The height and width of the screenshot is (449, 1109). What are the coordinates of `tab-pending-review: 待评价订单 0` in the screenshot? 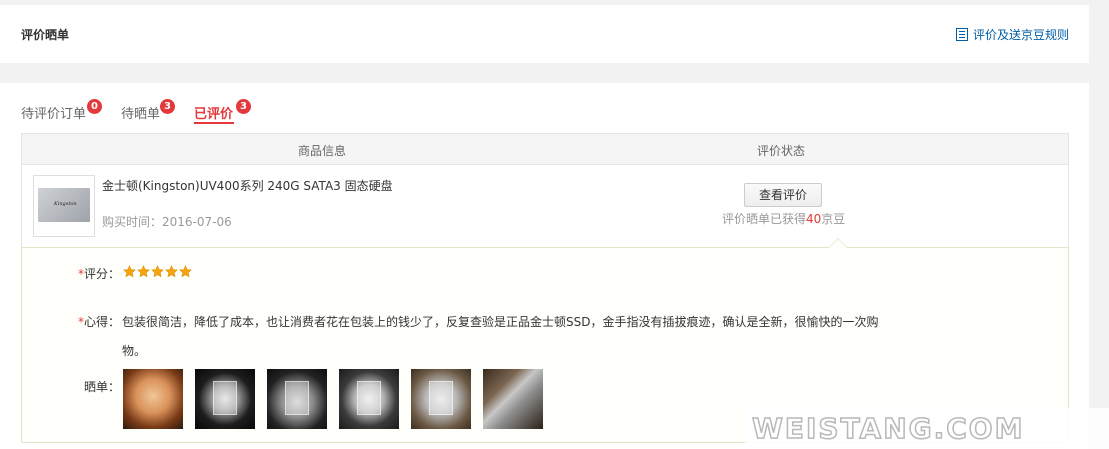 It's located at (61, 110).